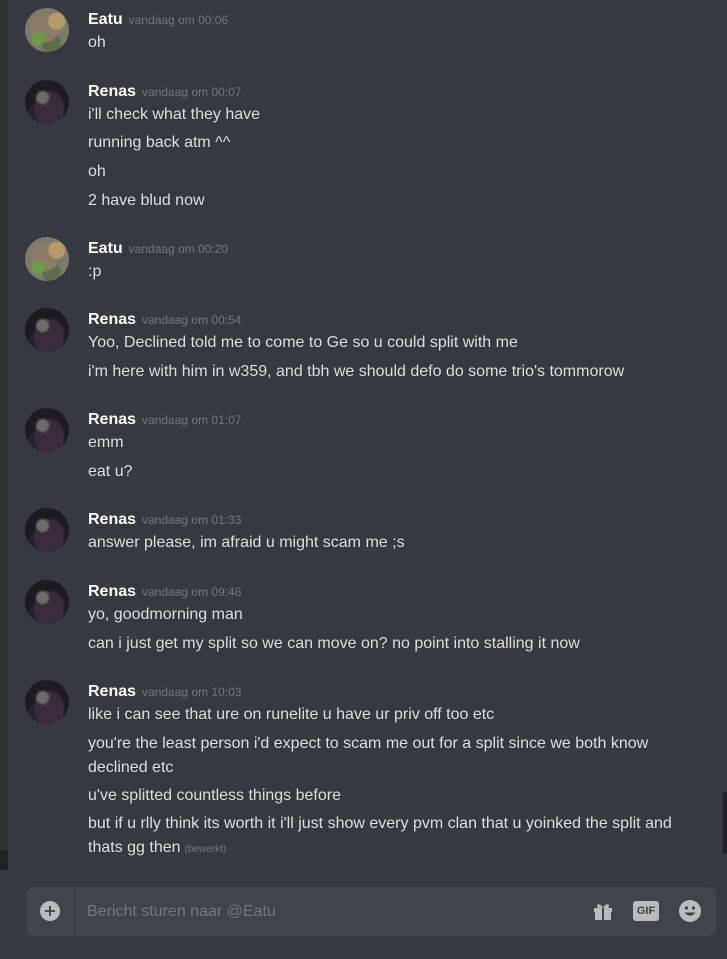 This screenshot has width=727, height=959. Describe the element at coordinates (690, 911) in the screenshot. I see `smiley-icon` at that location.